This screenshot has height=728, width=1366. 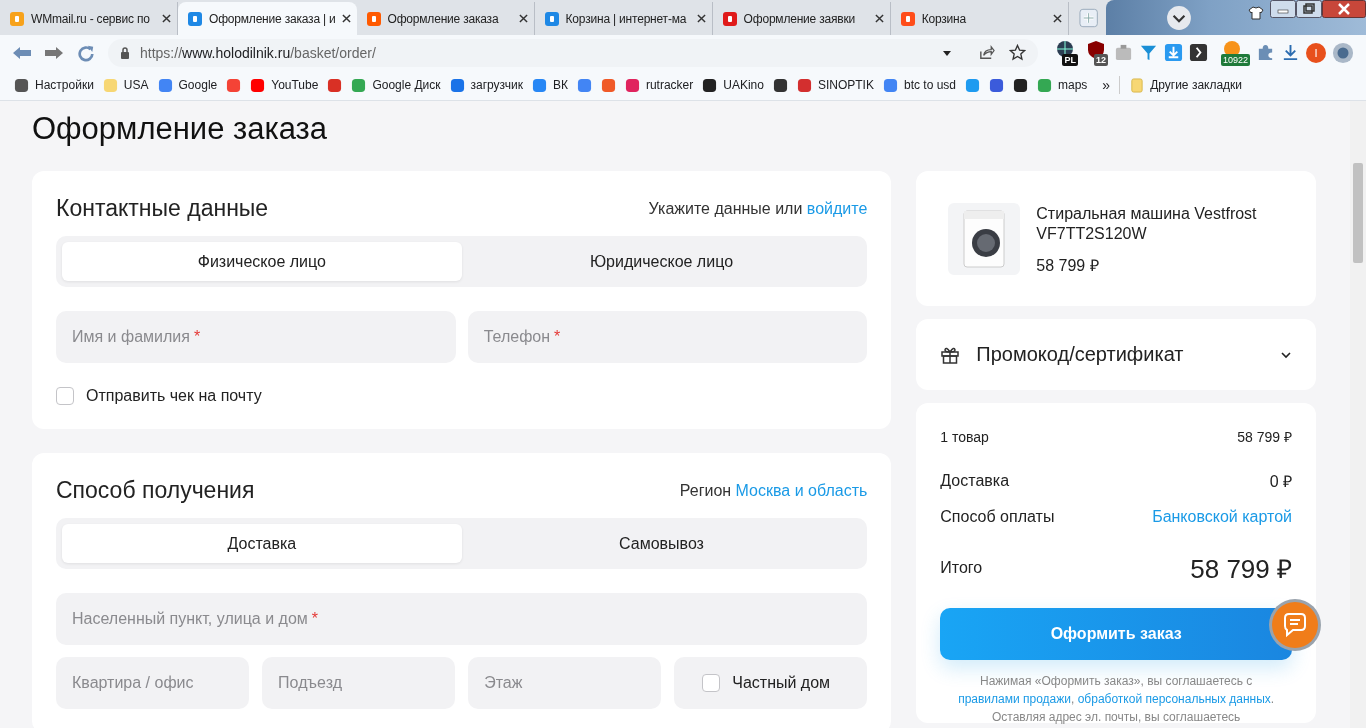 What do you see at coordinates (1280, 482) in the screenshot?
I see `summary-value: 0 ₽` at bounding box center [1280, 482].